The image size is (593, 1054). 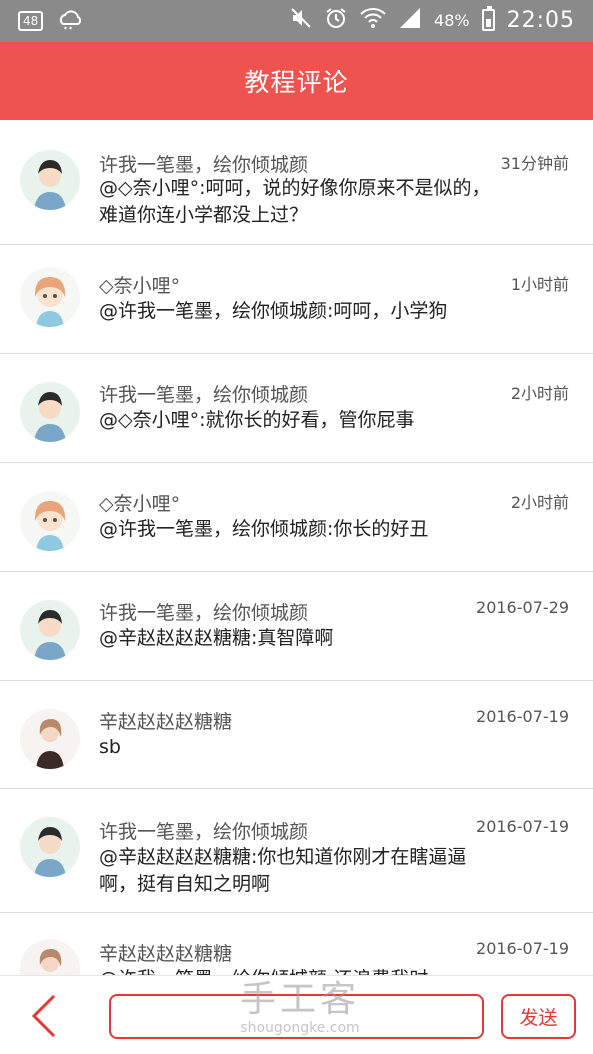 I want to click on comment-item: 许我一笔墨，绘你倾城颜 2小时前 @◇奈小哩°:就你长的好看，管你屁事, so click(x=296, y=408).